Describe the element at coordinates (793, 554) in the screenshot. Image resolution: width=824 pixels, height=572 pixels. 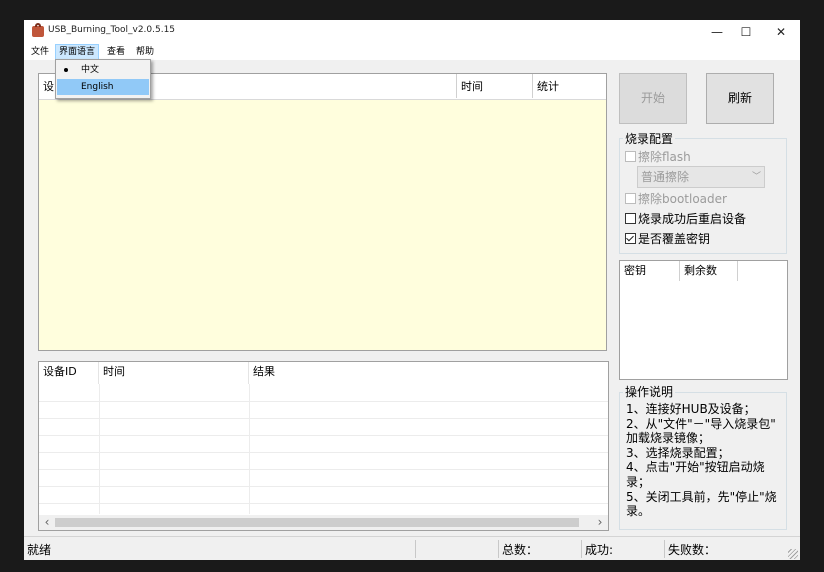
I see `resize-grip-icon` at that location.